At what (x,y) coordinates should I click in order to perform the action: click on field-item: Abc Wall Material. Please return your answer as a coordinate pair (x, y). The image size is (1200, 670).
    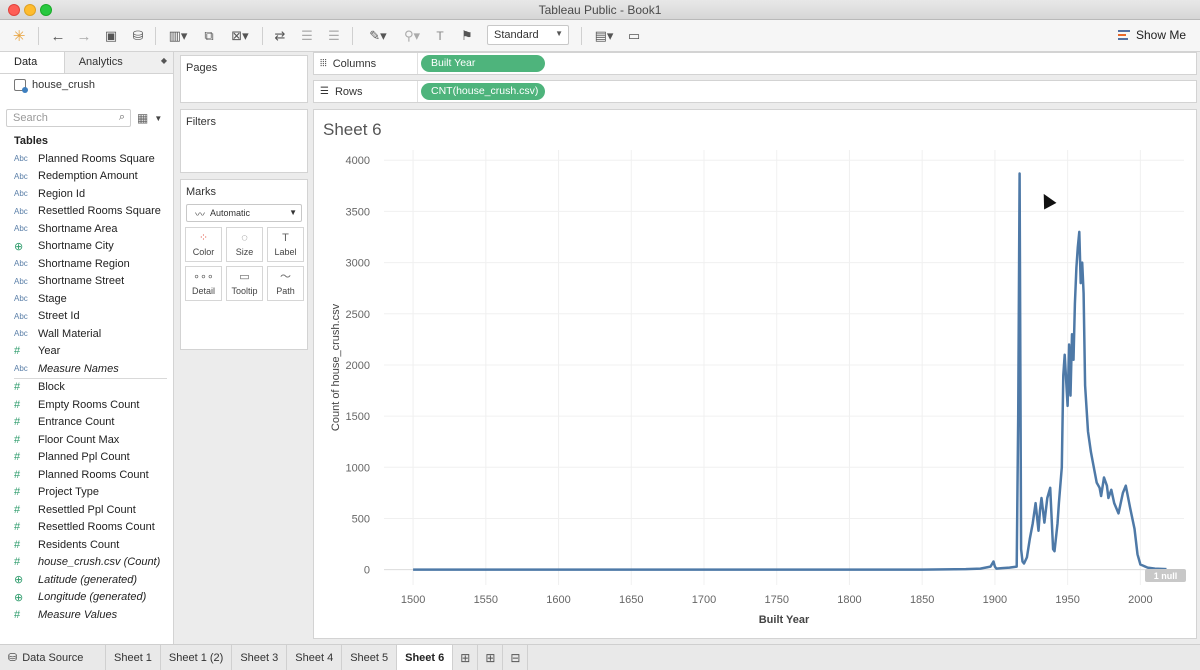
    Looking at the image, I should click on (86, 334).